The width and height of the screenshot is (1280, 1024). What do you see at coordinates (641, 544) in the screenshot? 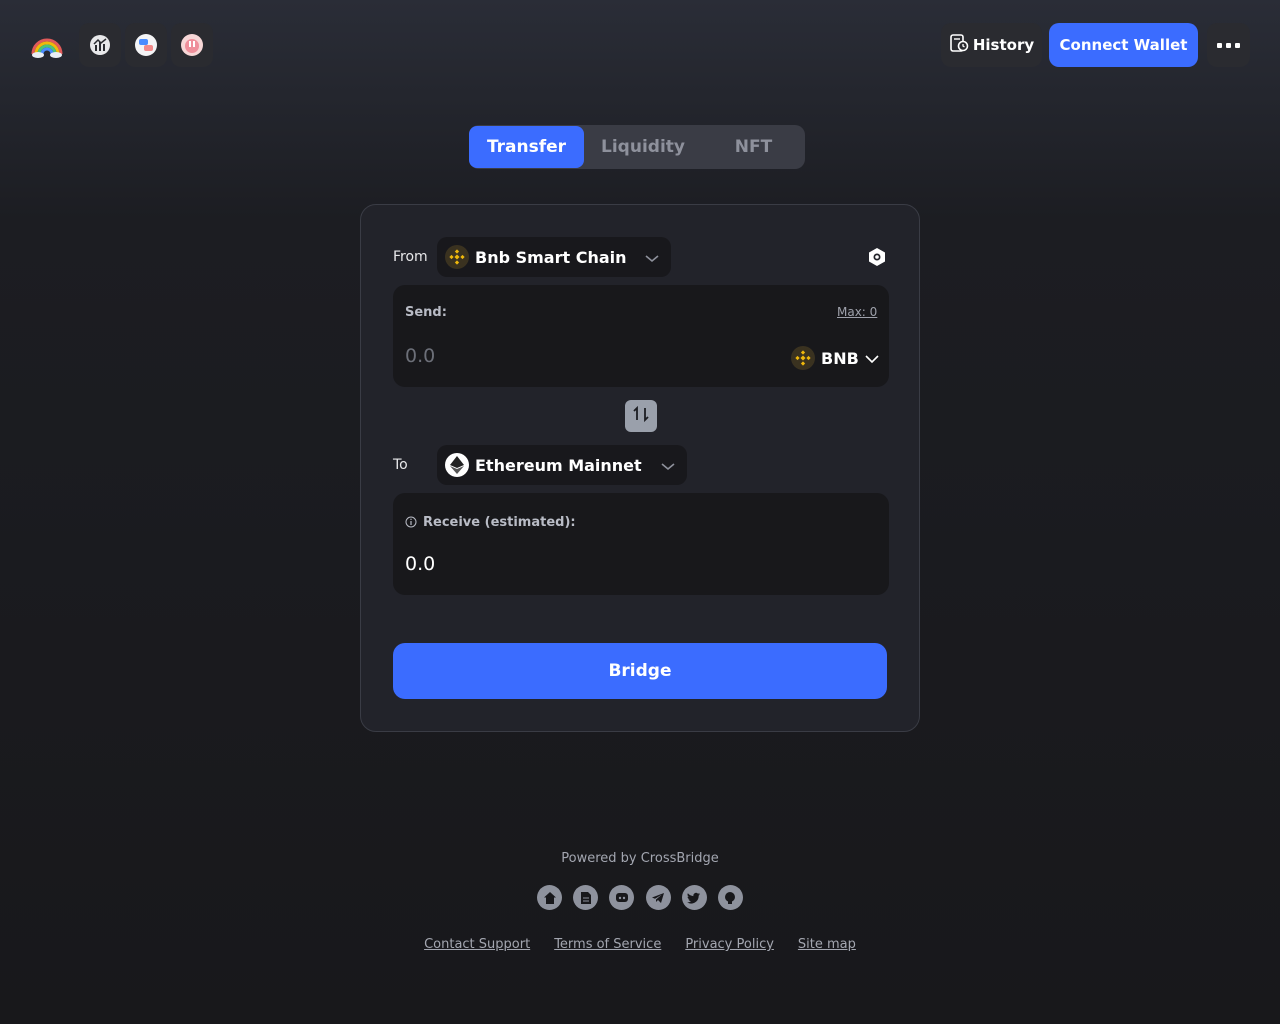
I see `receive-panel` at bounding box center [641, 544].